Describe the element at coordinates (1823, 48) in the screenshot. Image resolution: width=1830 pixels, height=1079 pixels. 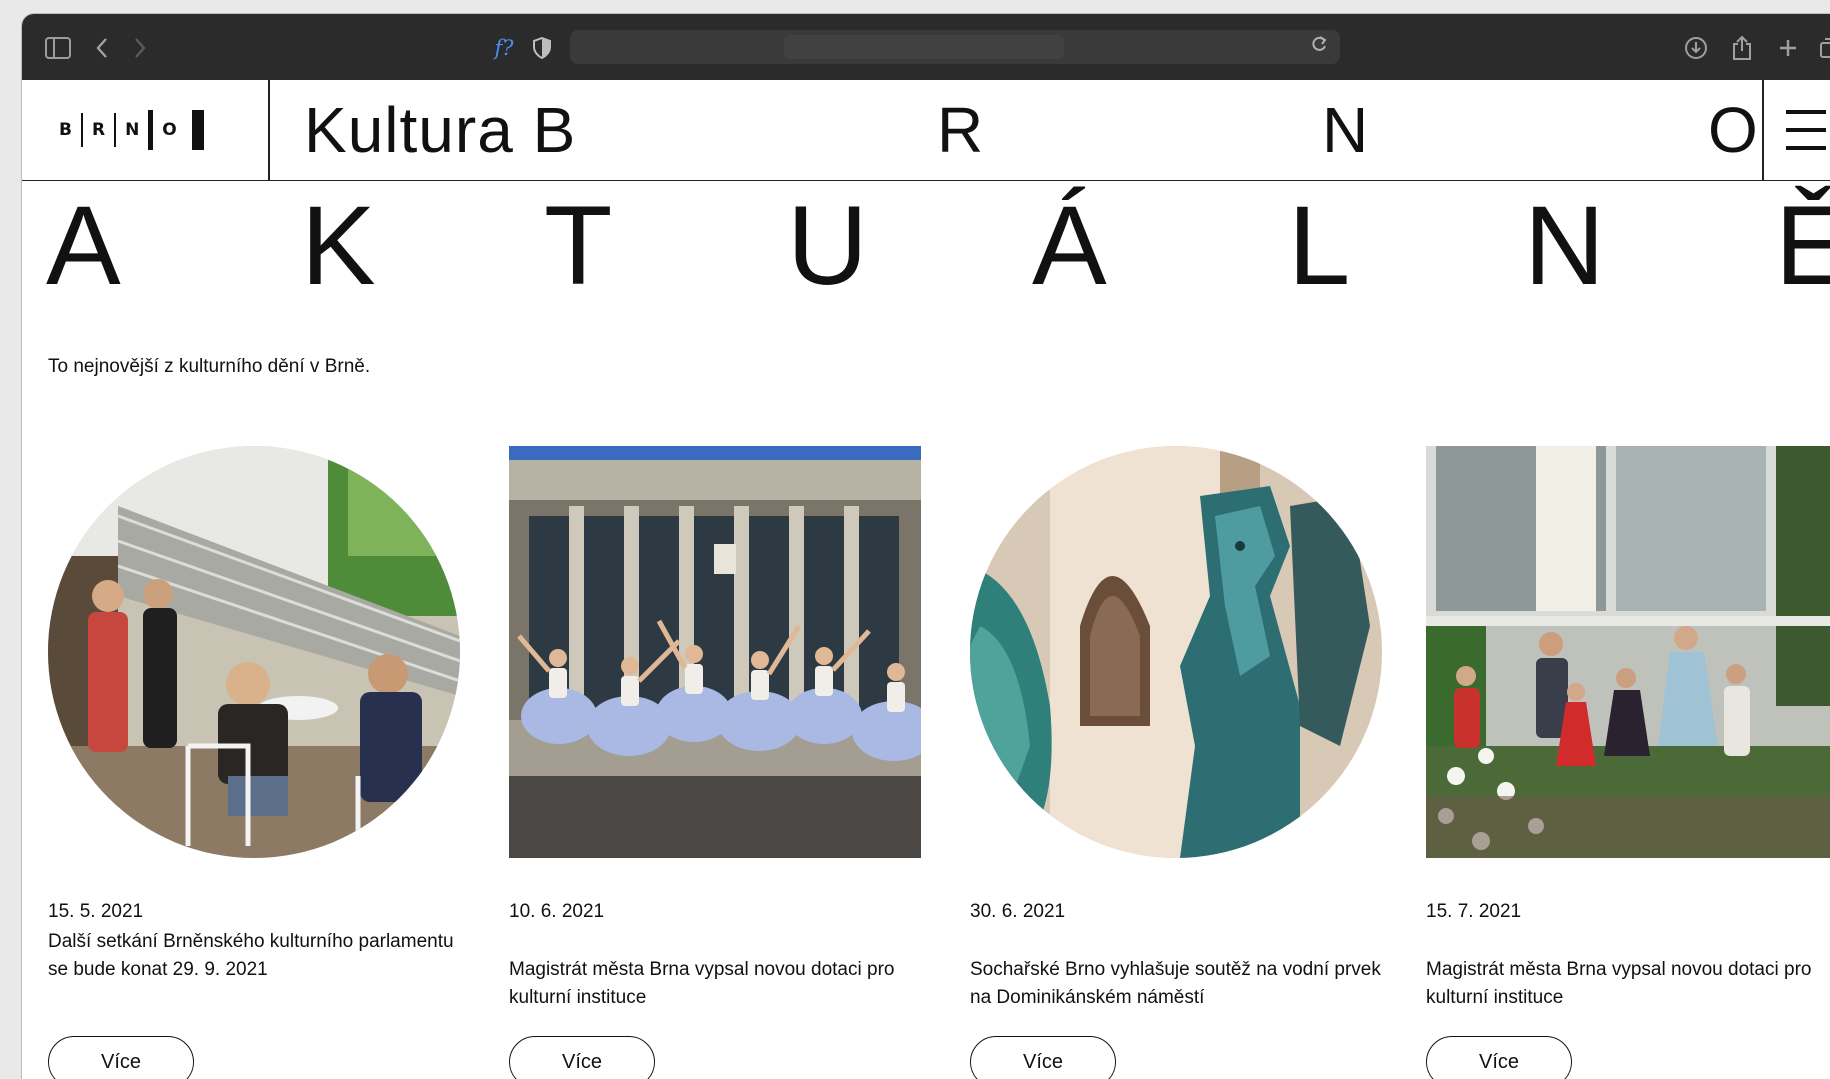
I see `tab-overview-icon` at that location.